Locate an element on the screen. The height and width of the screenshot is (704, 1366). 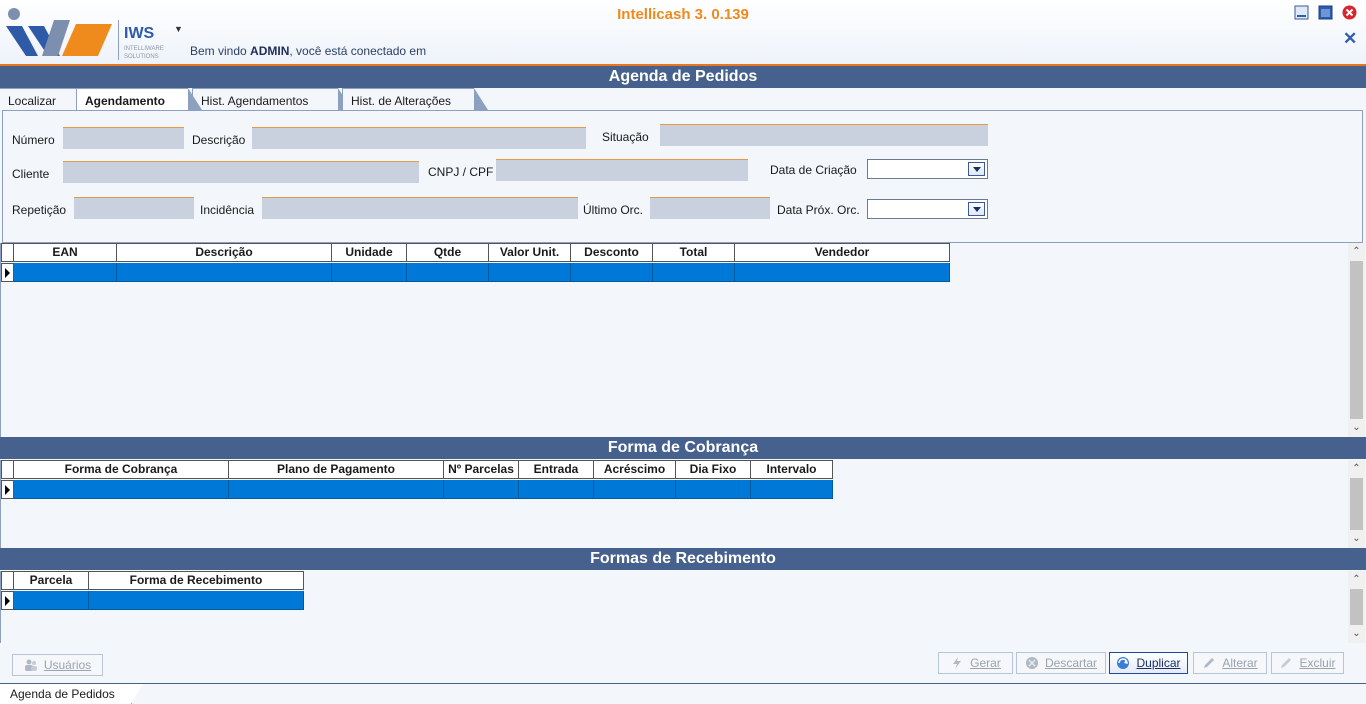
close-app-icon is located at coordinates (1349, 12).